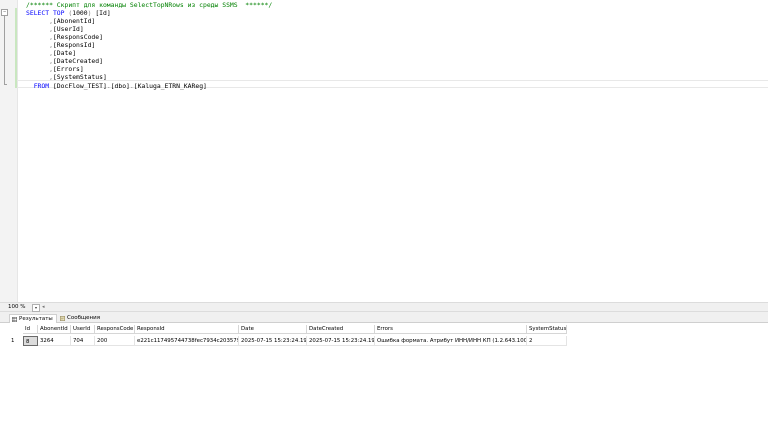 The width and height of the screenshot is (768, 433). Describe the element at coordinates (341, 329) in the screenshot. I see `column-header: DateCreated` at that location.